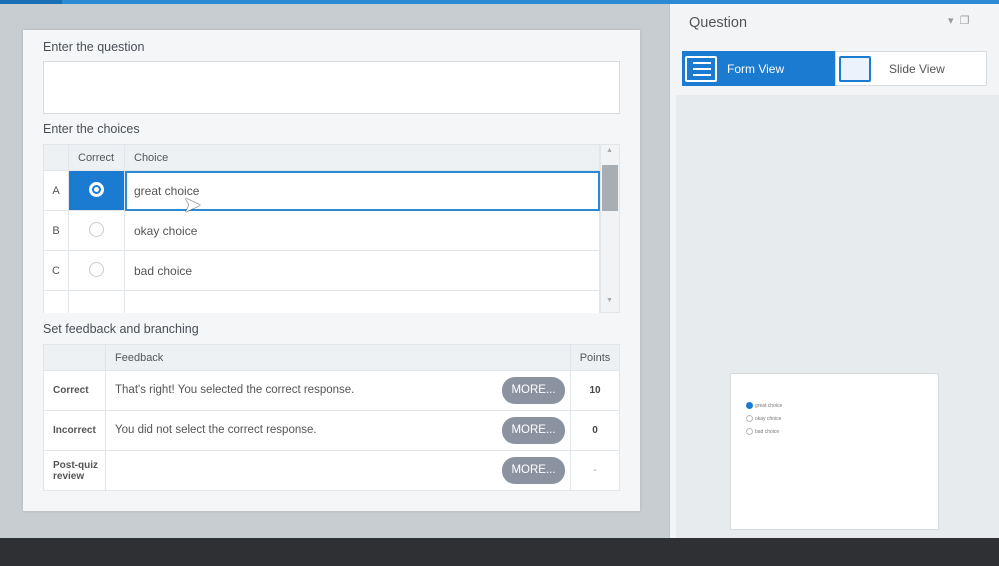 This screenshot has width=999, height=566. Describe the element at coordinates (609, 150) in the screenshot. I see `scroll-up-icon: ▲` at that location.